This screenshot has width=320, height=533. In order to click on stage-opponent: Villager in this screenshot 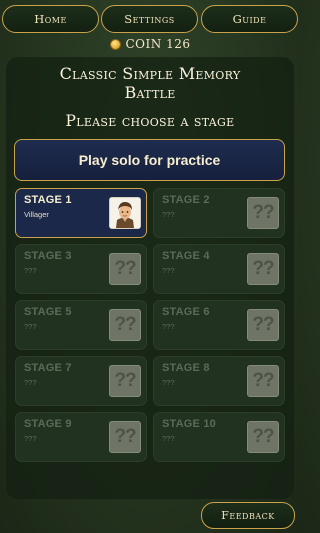, I will do `click(36, 214)`.